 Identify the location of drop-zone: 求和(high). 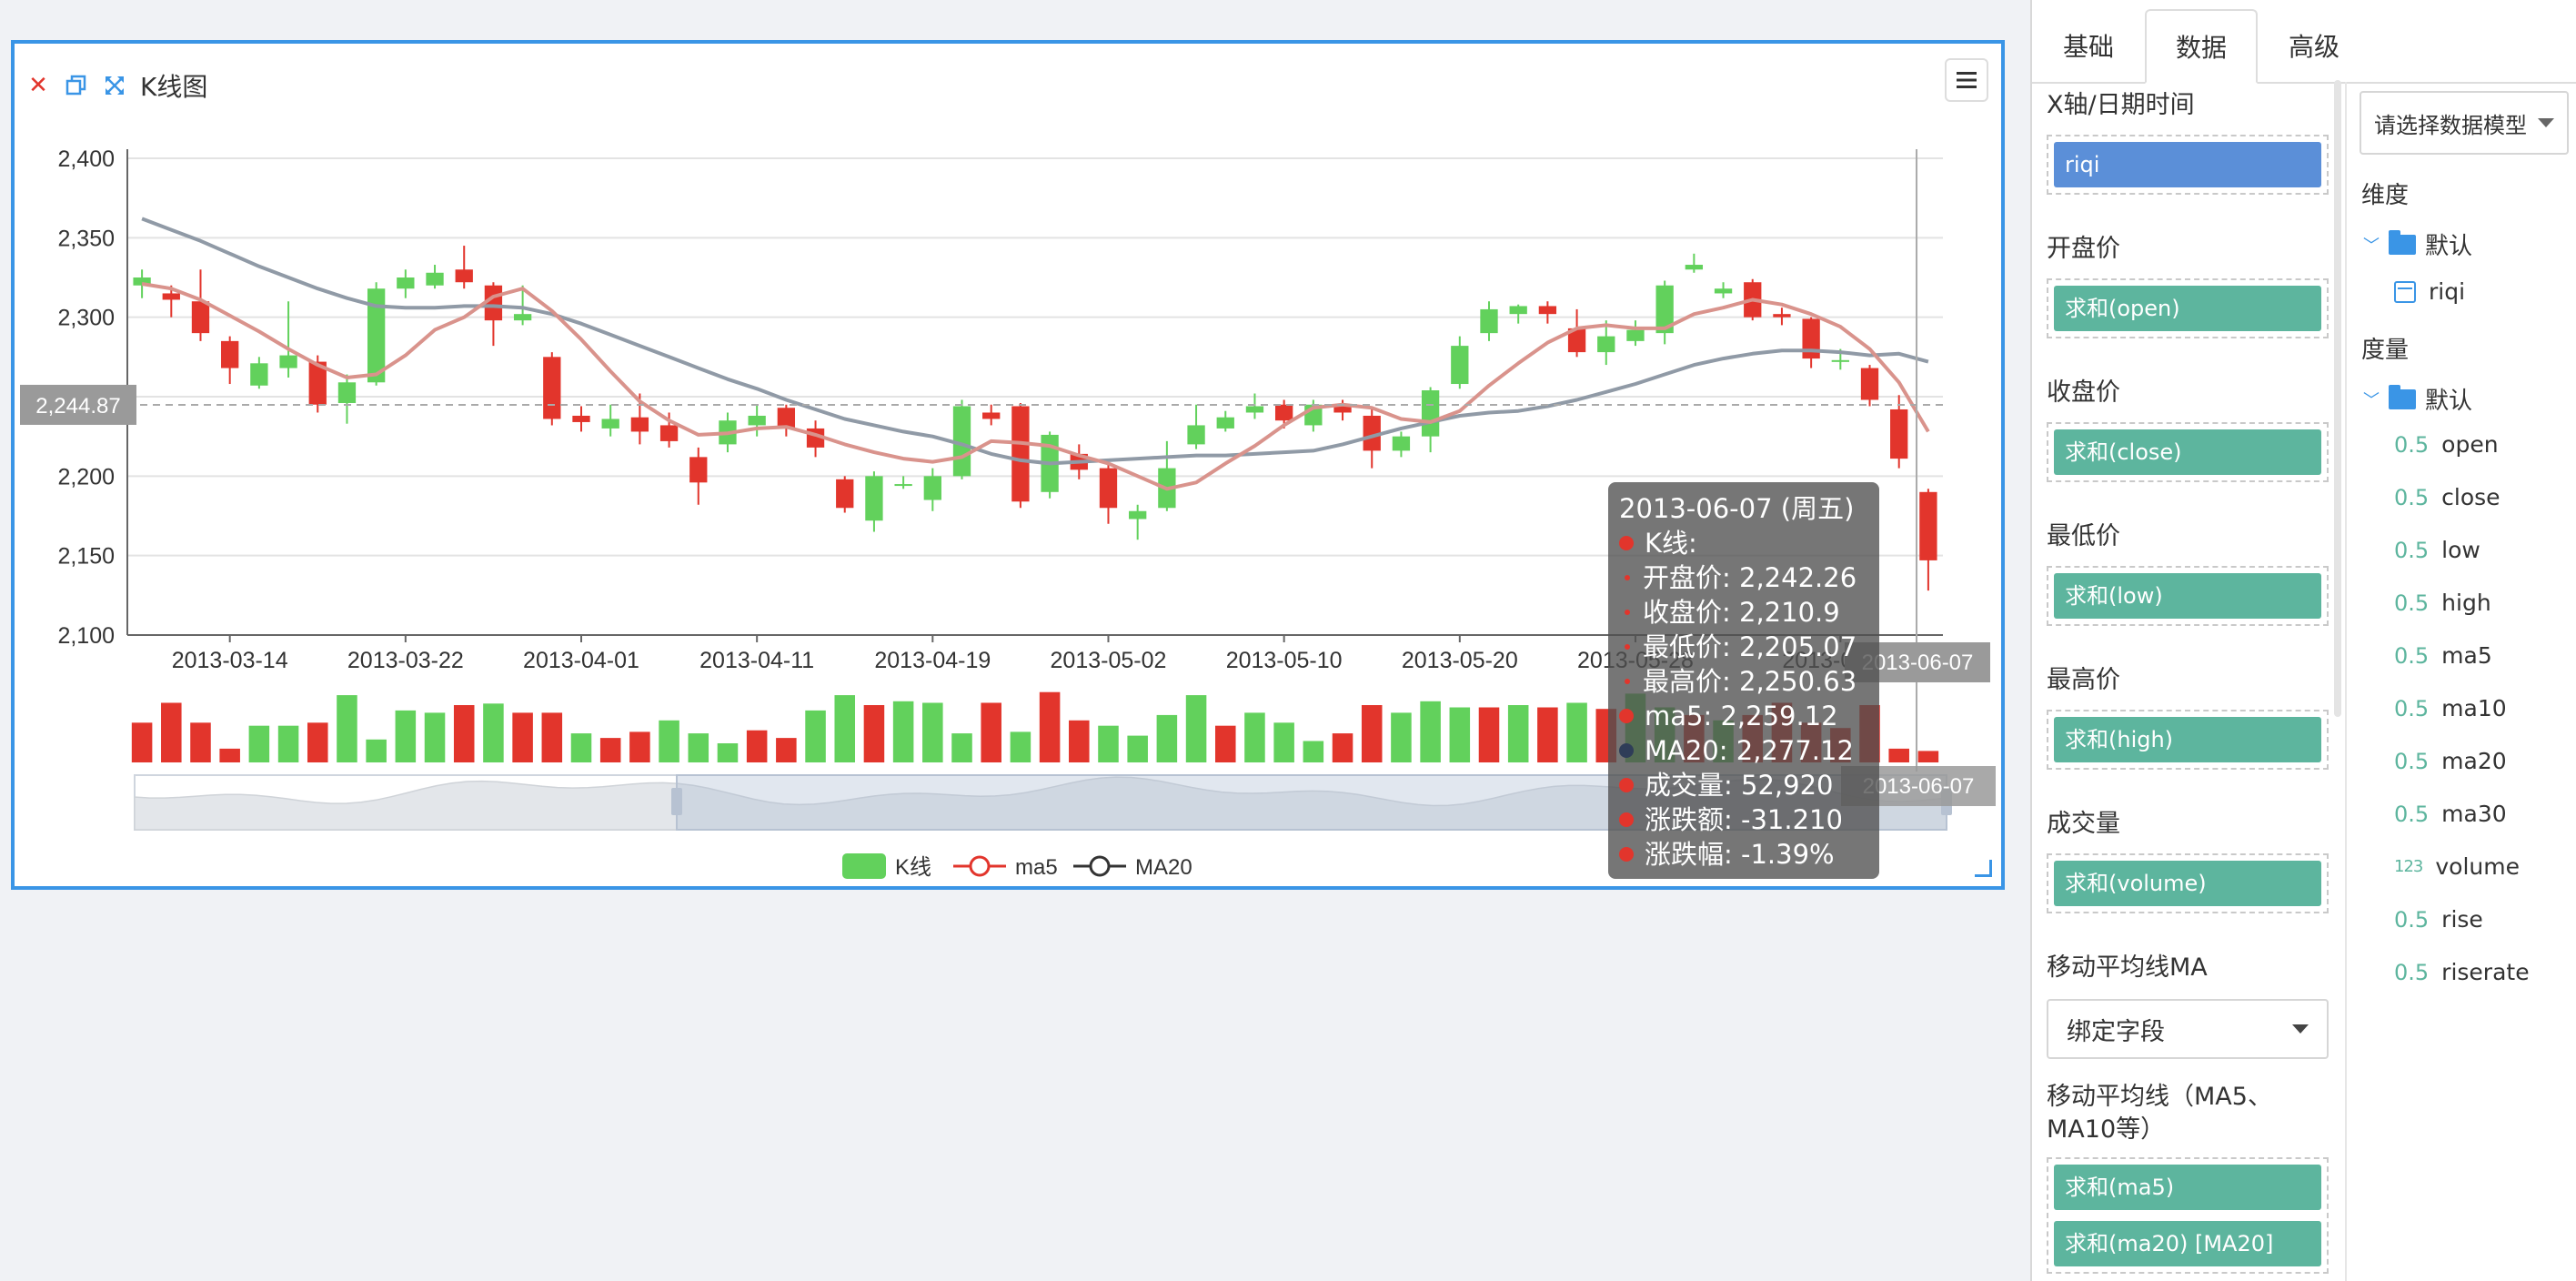
(2188, 740).